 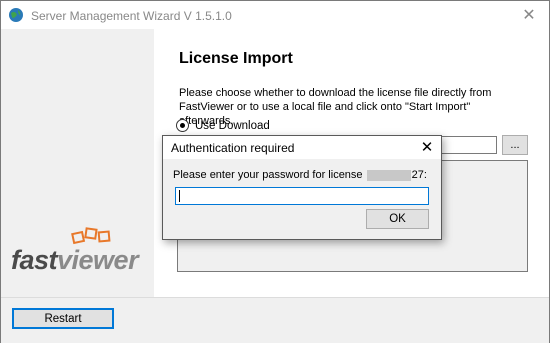 I want to click on prompt-text: Please enter your password for license, so click(x=268, y=175).